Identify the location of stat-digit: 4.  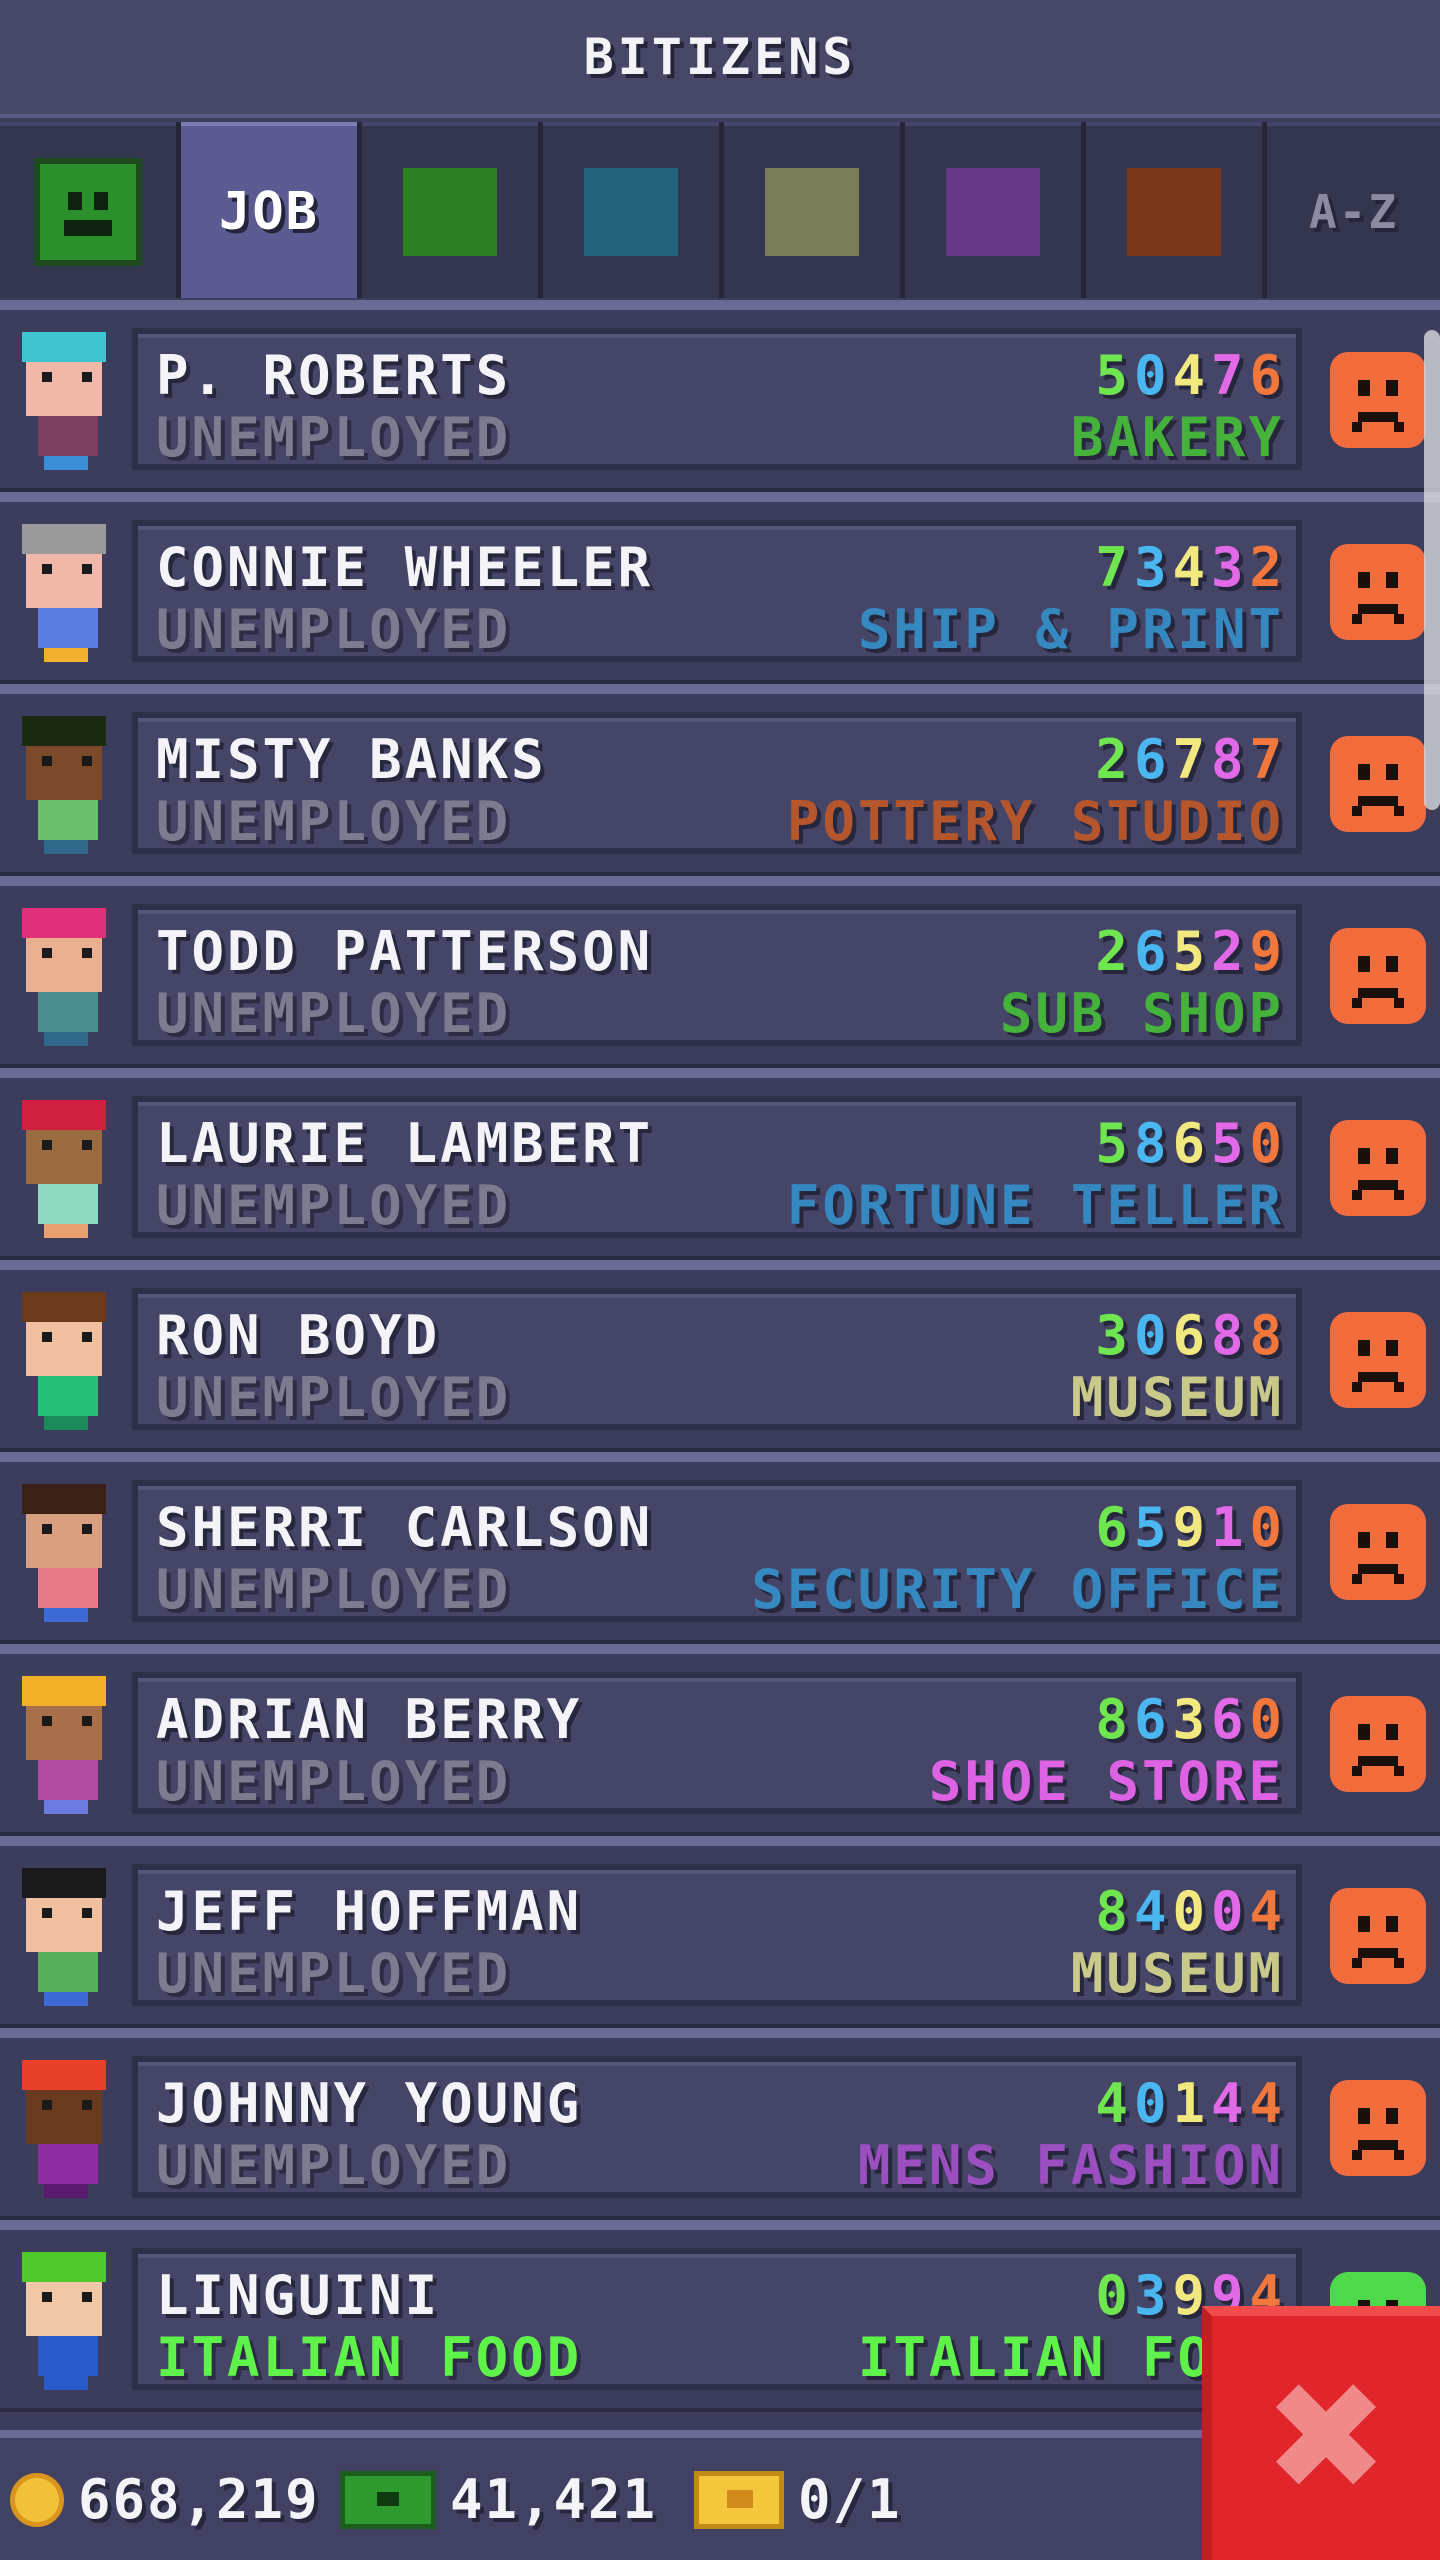
(1268, 1911).